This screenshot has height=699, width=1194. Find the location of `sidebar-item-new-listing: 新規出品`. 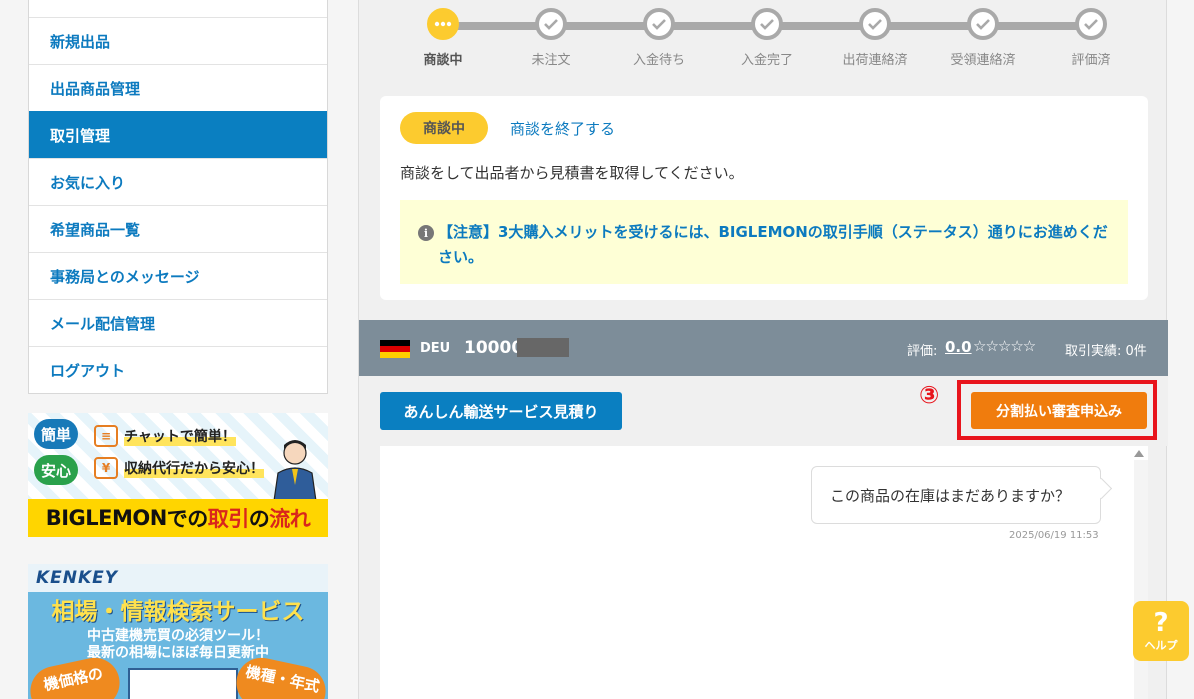

sidebar-item-new-listing: 新規出品 is located at coordinates (178, 40).